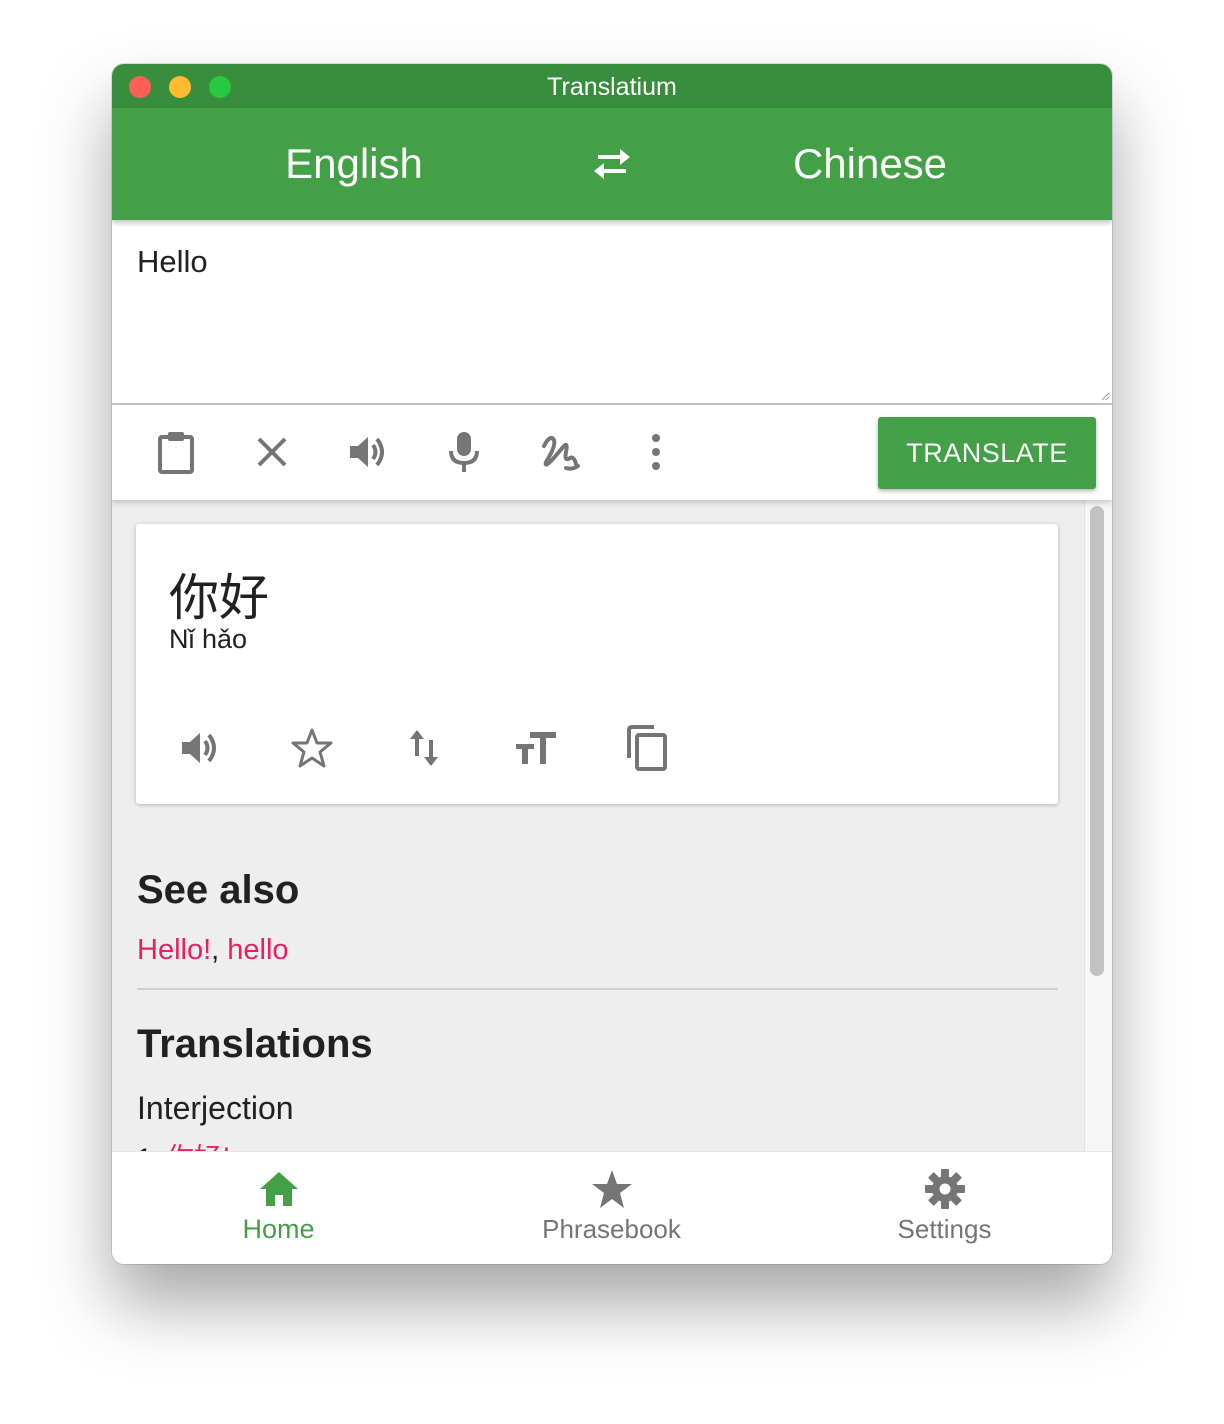 The image size is (1224, 1424). I want to click on translation-item-link: 你好!, so click(199, 1147).